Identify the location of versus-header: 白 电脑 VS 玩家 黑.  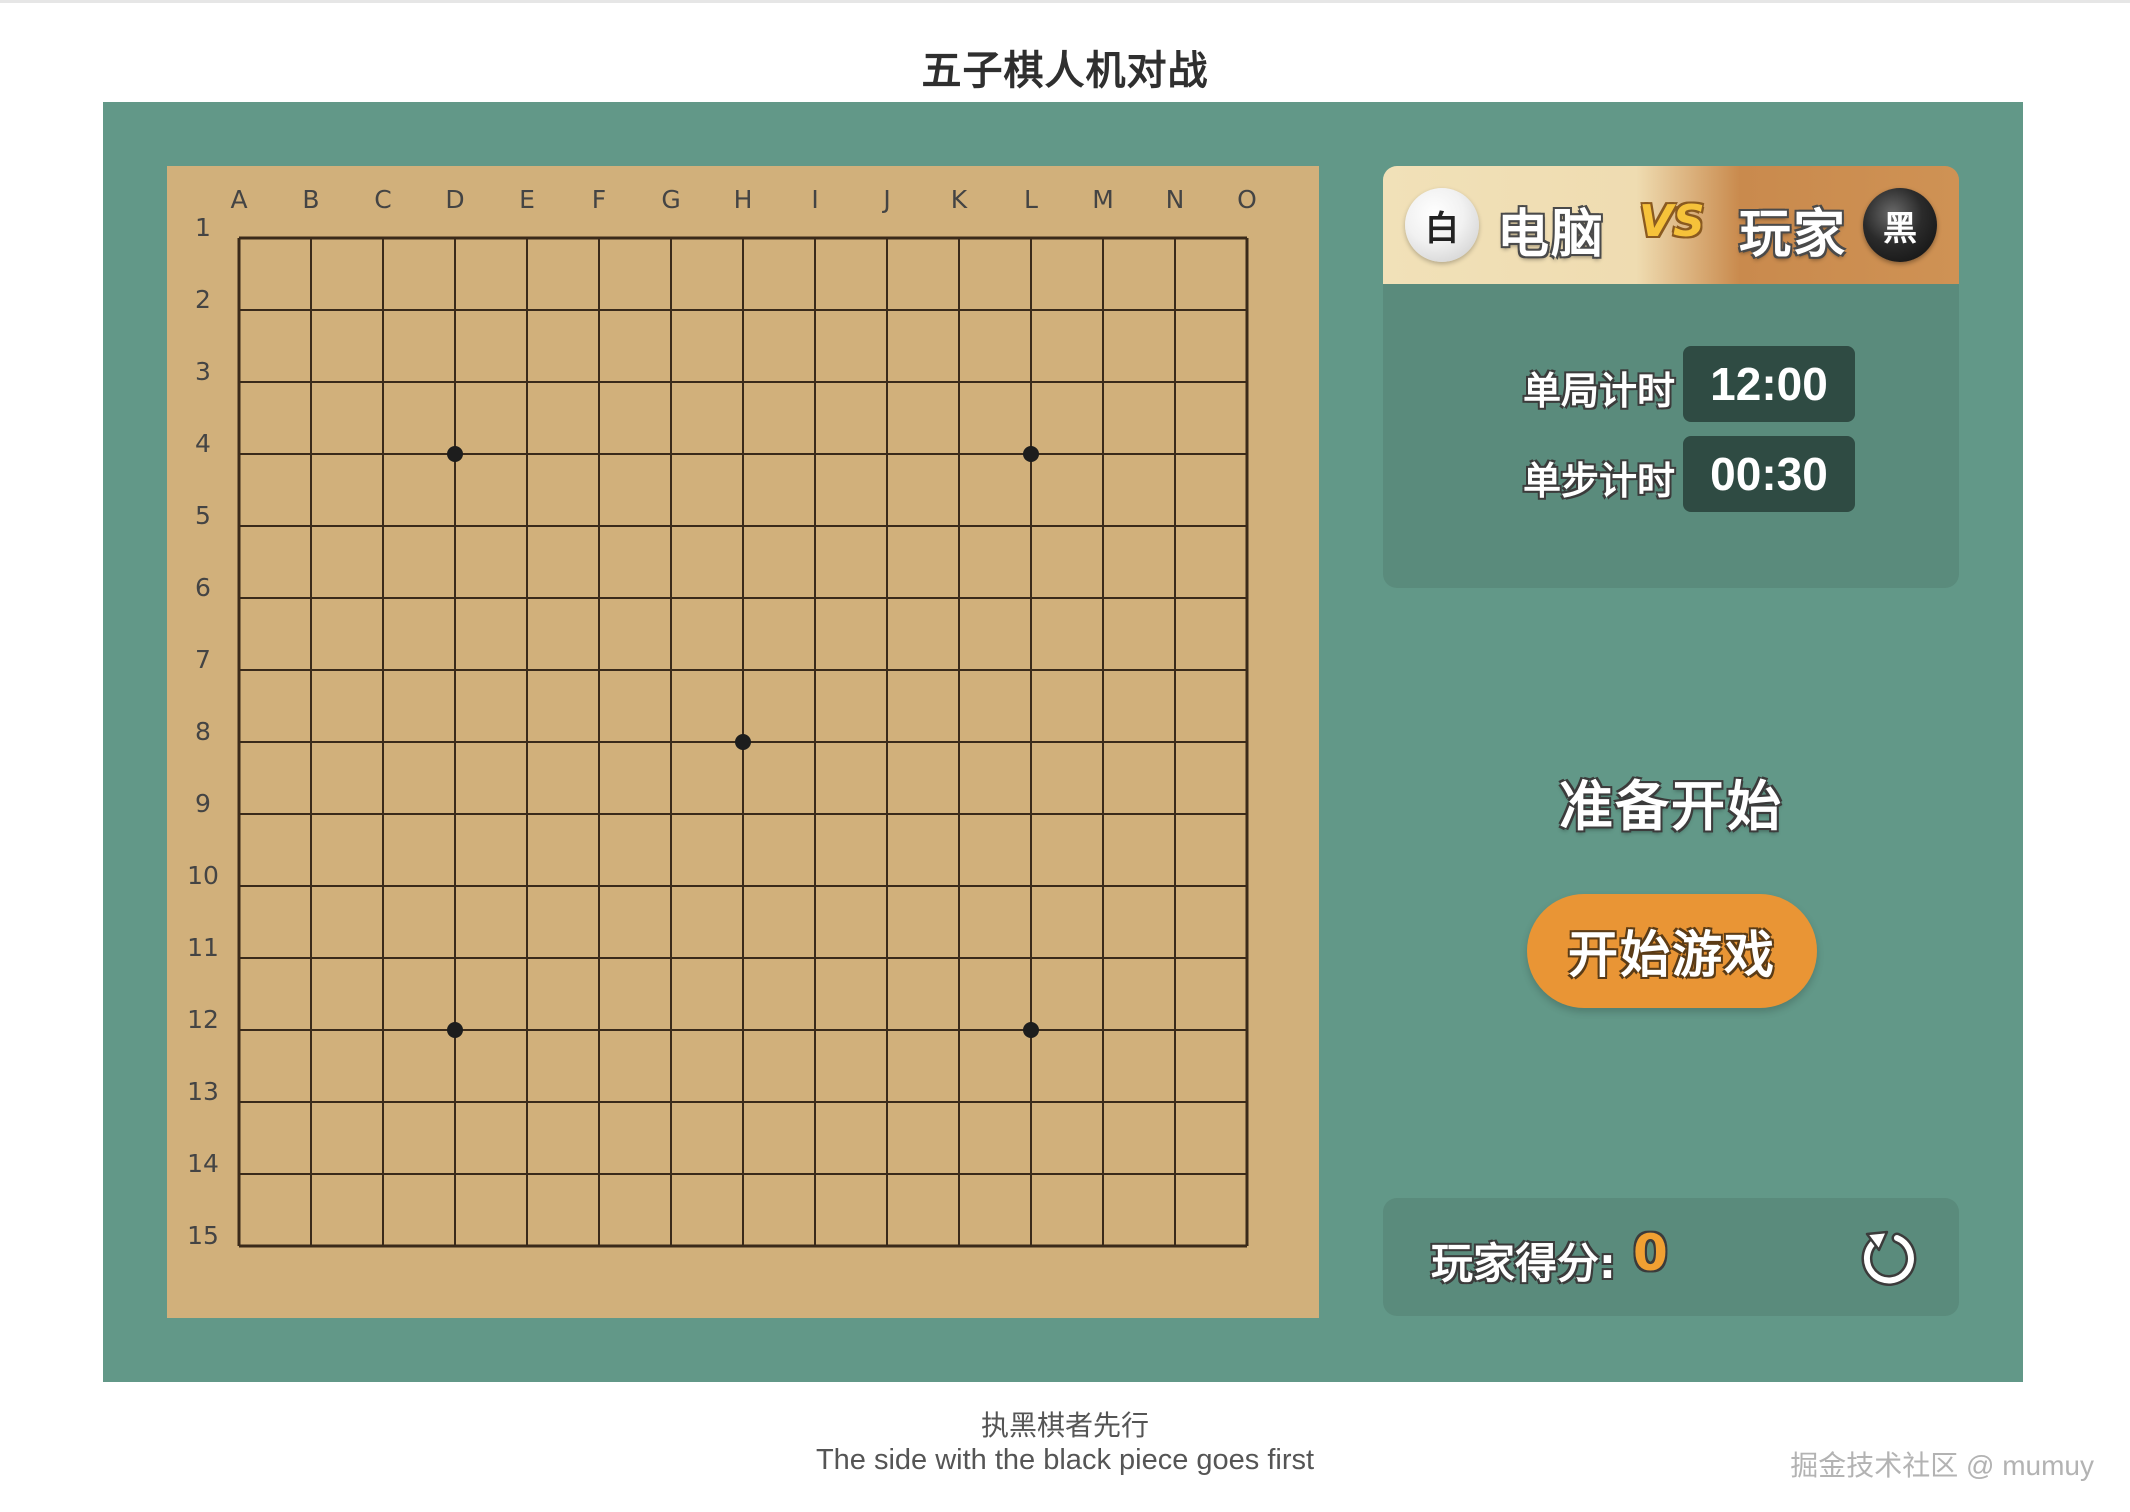
(1671, 225).